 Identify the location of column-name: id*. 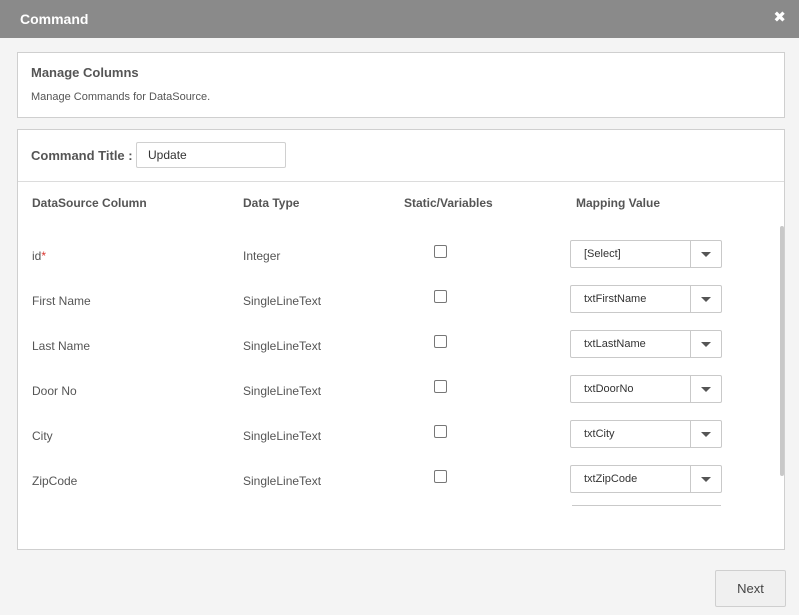
(39, 256).